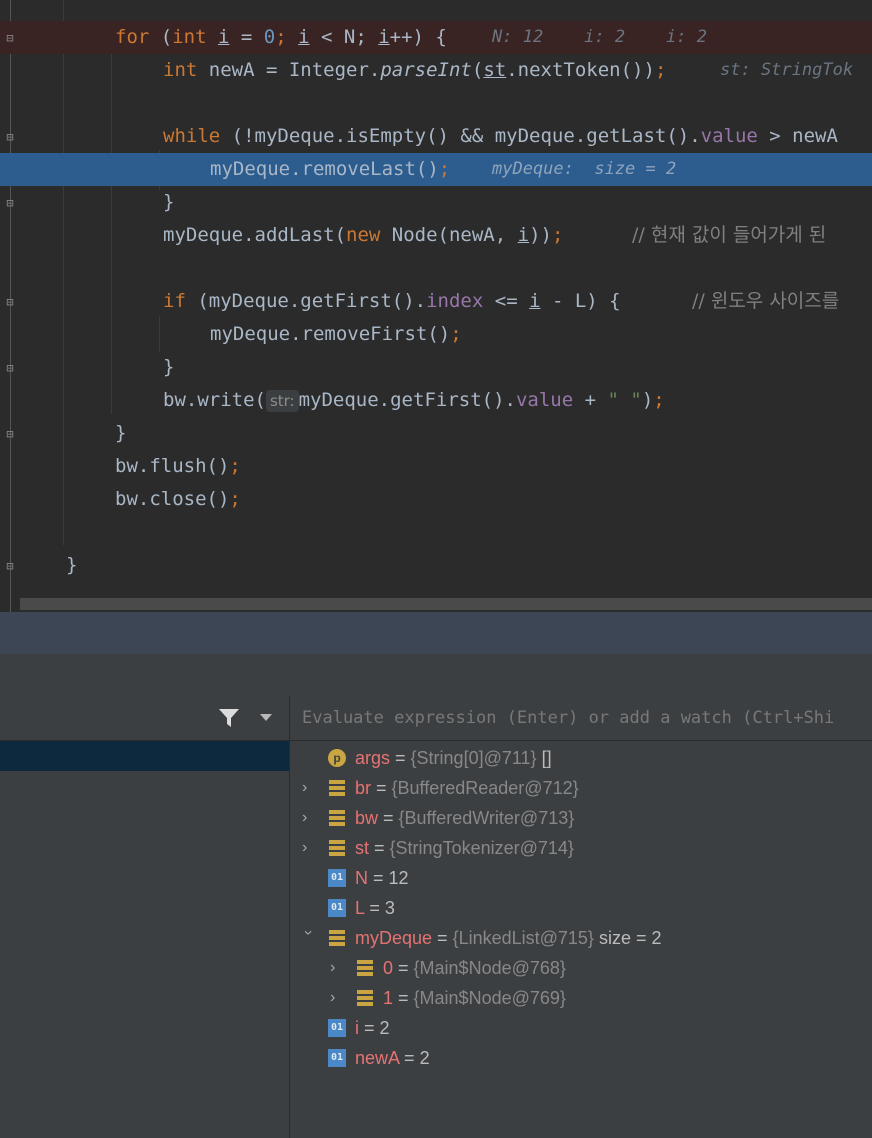  Describe the element at coordinates (787, 70) in the screenshot. I see `inline-debug-hint: st: StringTok` at that location.